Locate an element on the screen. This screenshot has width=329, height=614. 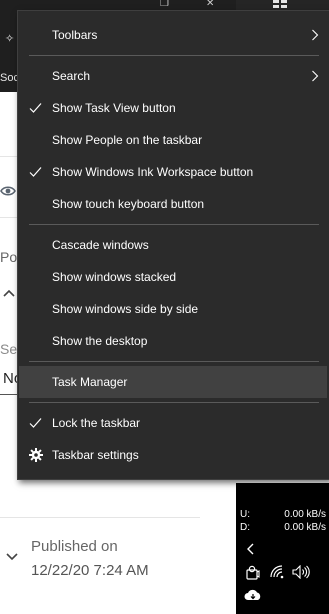
download-speed: D: 0.00 kB/s is located at coordinates (283, 529).